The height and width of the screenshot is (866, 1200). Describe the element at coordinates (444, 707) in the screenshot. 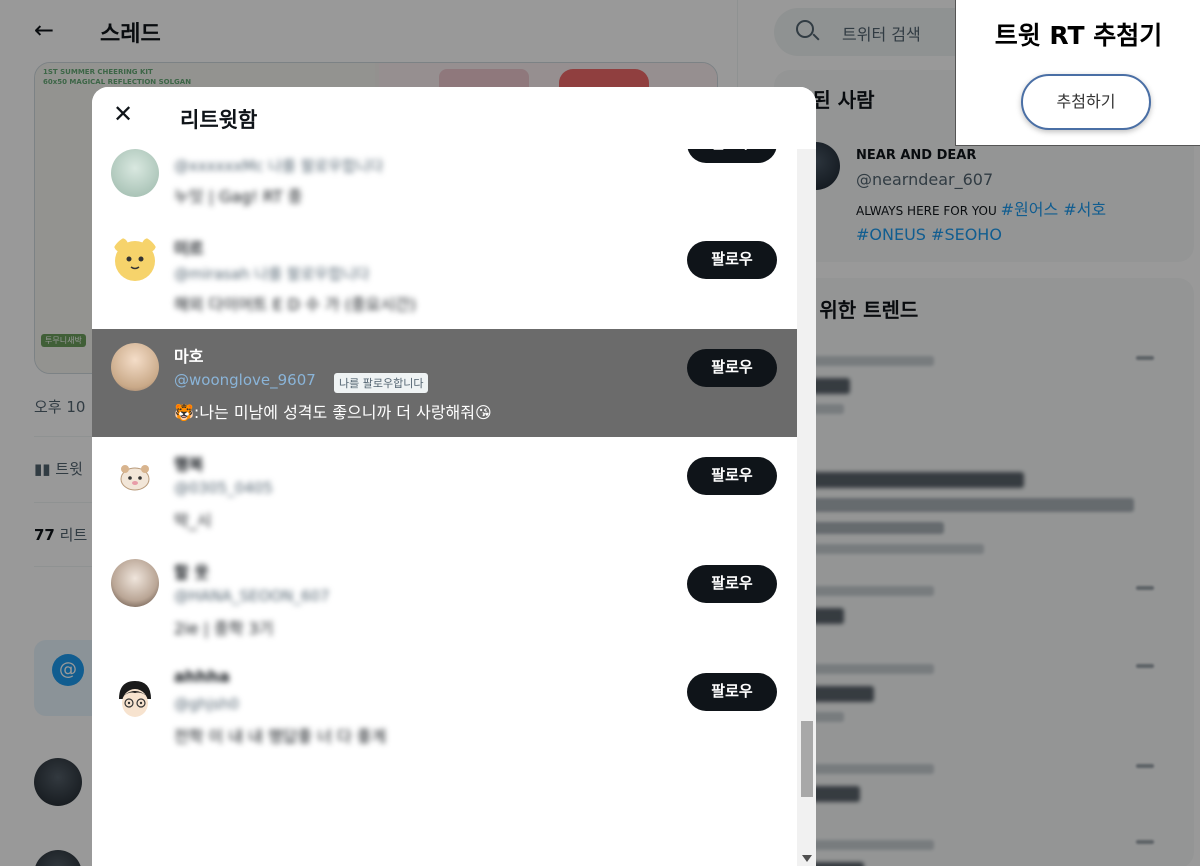

I see `list-item: ahhha @ghjsh0 전학 이 내 내 행답좋 너 다 좋게 팔로우` at that location.